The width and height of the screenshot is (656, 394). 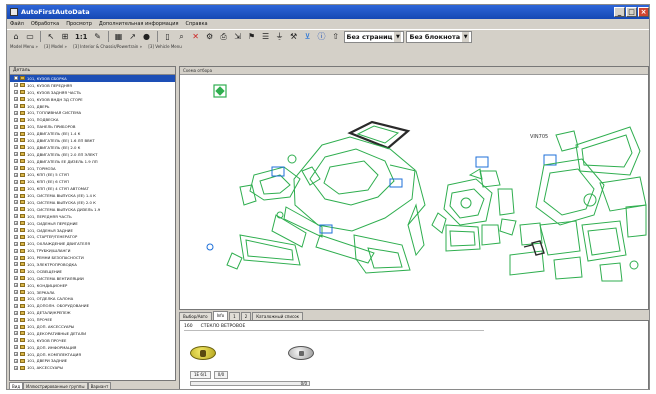 What do you see at coordinates (92, 195) in the screenshot?
I see `tree-item: +101, СИСТЕМА ВЫПУСКА (ЕЕ) 1.4 К` at bounding box center [92, 195].